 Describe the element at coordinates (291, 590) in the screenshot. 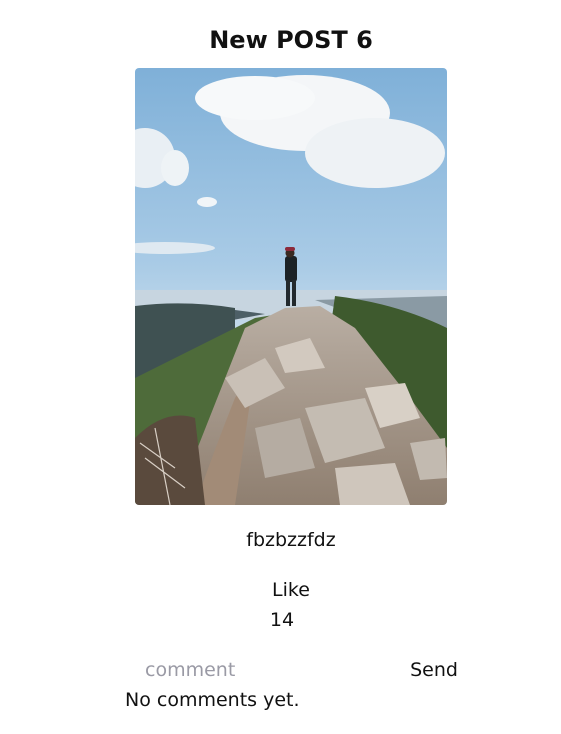

I see `like-button: Like` at that location.